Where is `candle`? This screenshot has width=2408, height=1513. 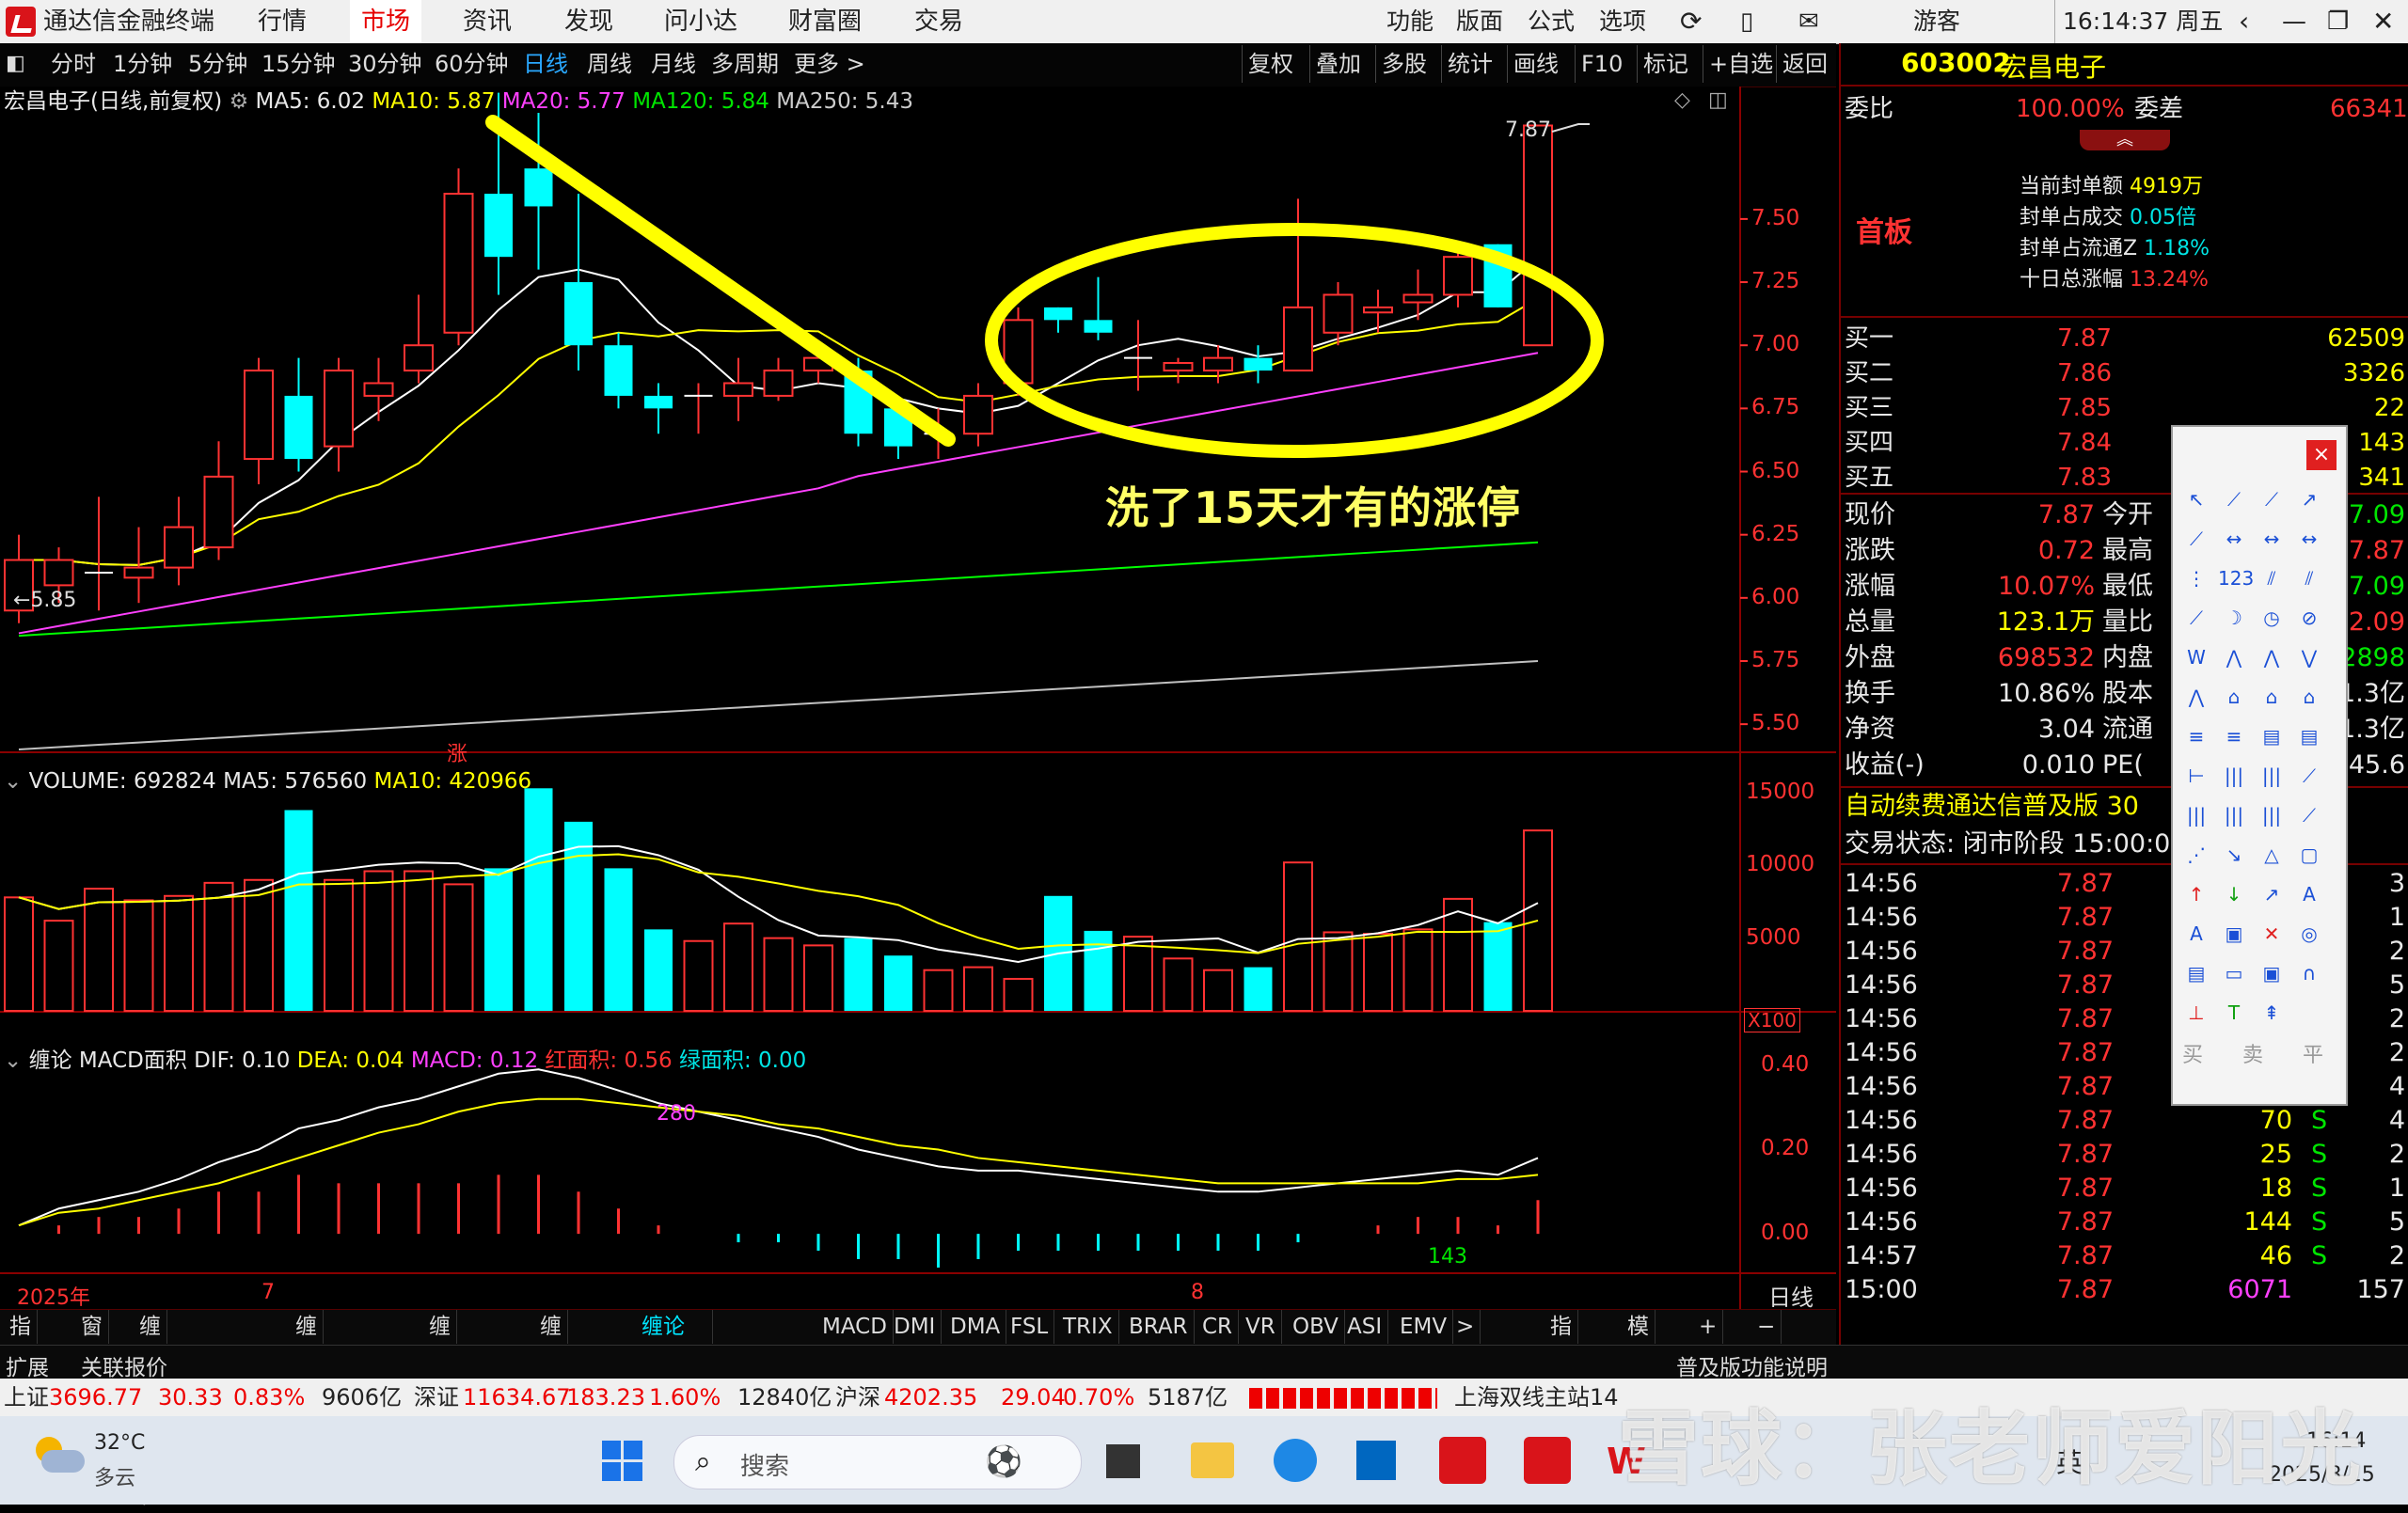
candle is located at coordinates (459, 257).